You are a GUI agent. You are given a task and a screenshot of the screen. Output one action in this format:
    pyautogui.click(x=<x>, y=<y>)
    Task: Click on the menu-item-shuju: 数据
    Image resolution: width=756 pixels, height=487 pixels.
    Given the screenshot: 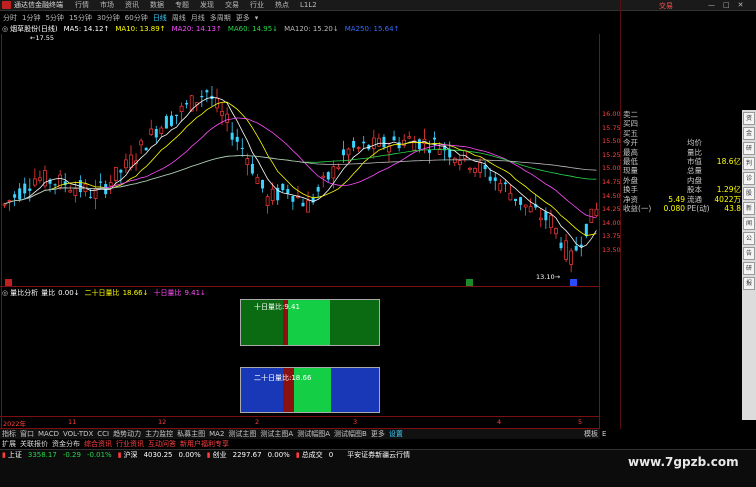 What is the action you would take?
    pyautogui.click(x=157, y=5)
    